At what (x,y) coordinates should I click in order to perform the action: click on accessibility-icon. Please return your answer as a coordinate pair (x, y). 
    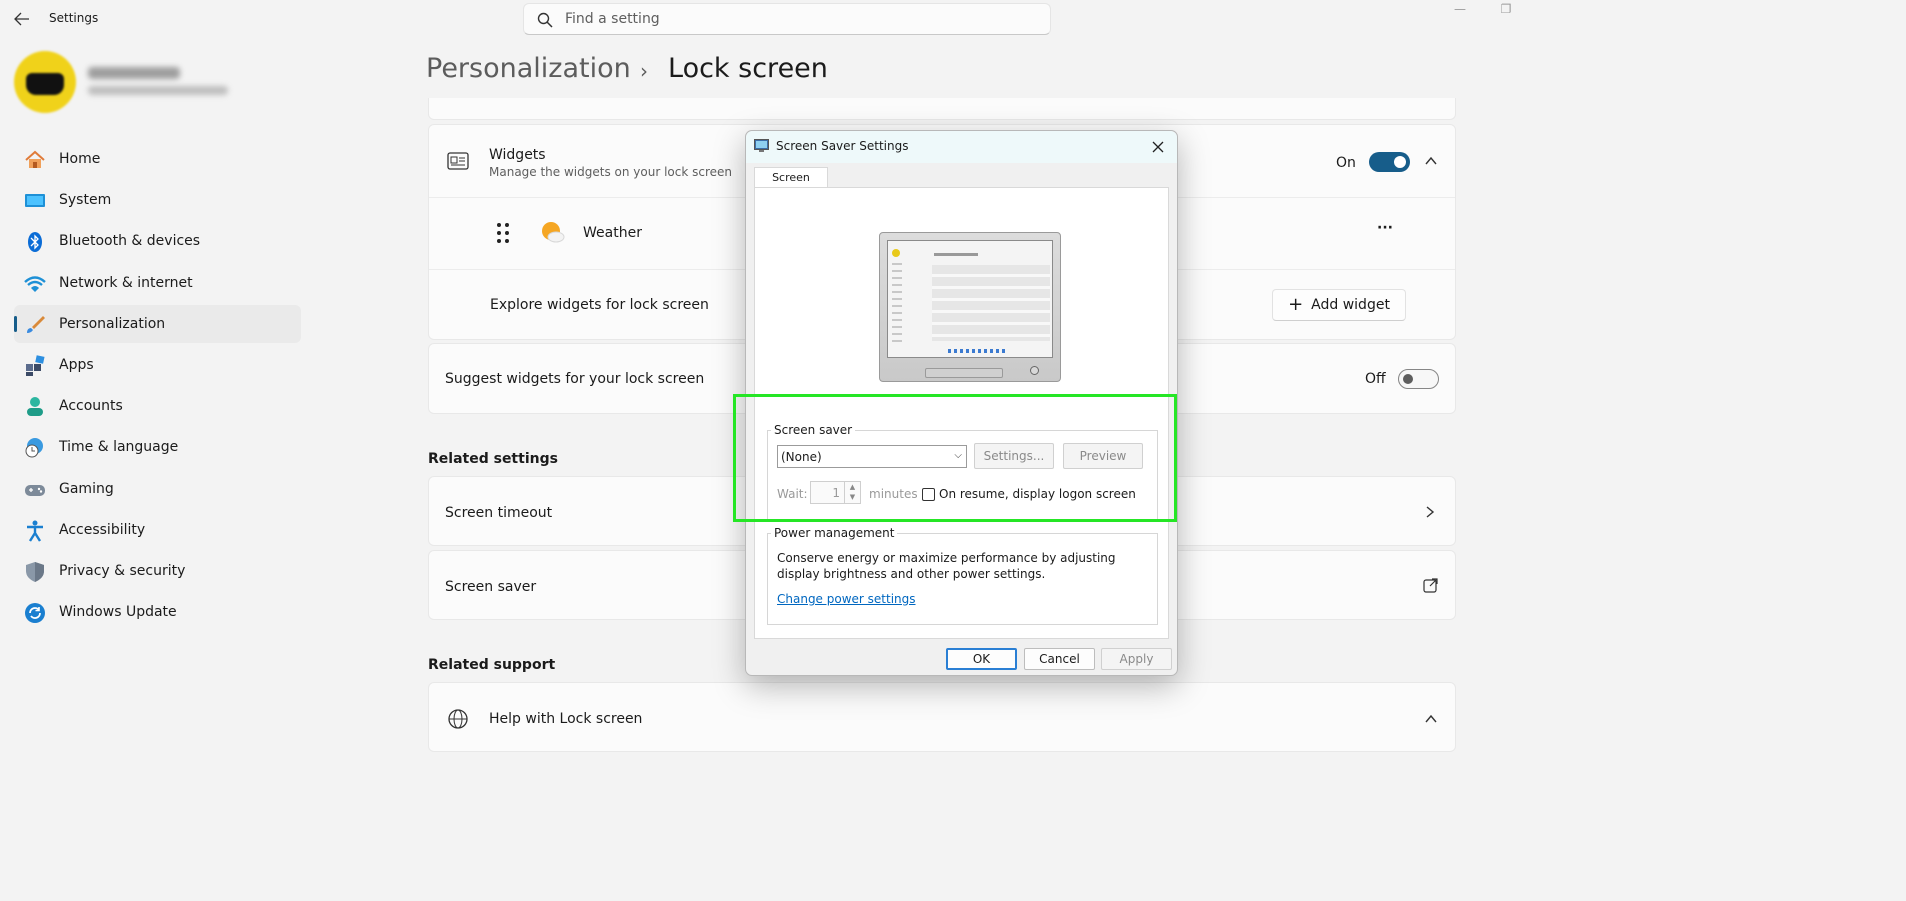
    Looking at the image, I should click on (35, 531).